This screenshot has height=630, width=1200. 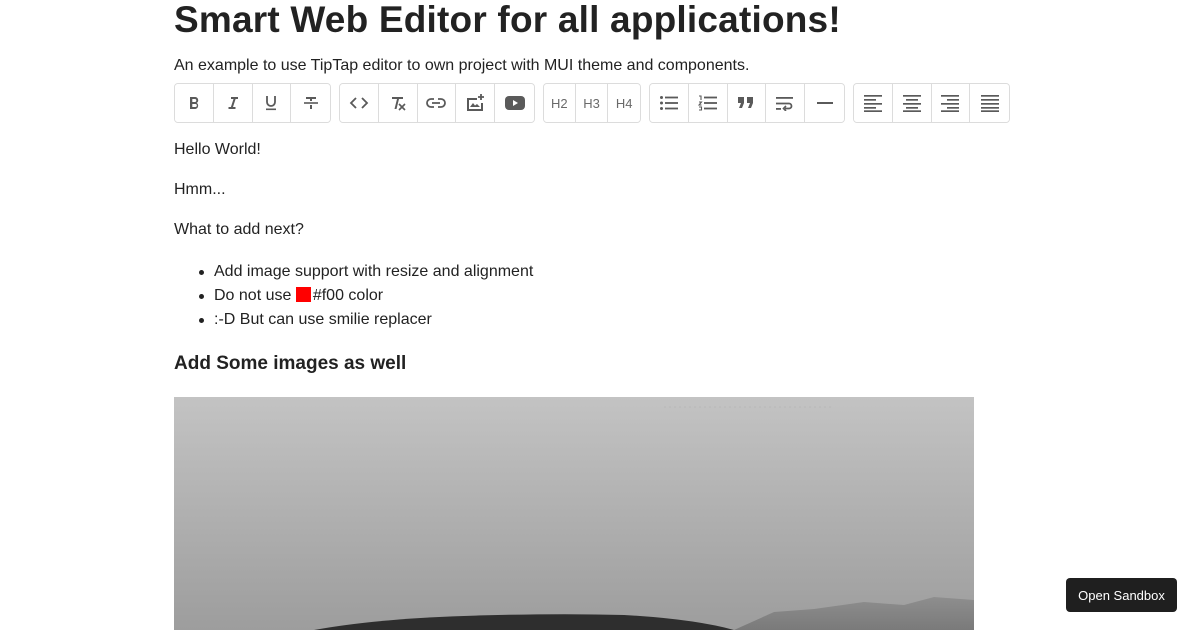 I want to click on strikethrough-icon, so click(x=311, y=103).